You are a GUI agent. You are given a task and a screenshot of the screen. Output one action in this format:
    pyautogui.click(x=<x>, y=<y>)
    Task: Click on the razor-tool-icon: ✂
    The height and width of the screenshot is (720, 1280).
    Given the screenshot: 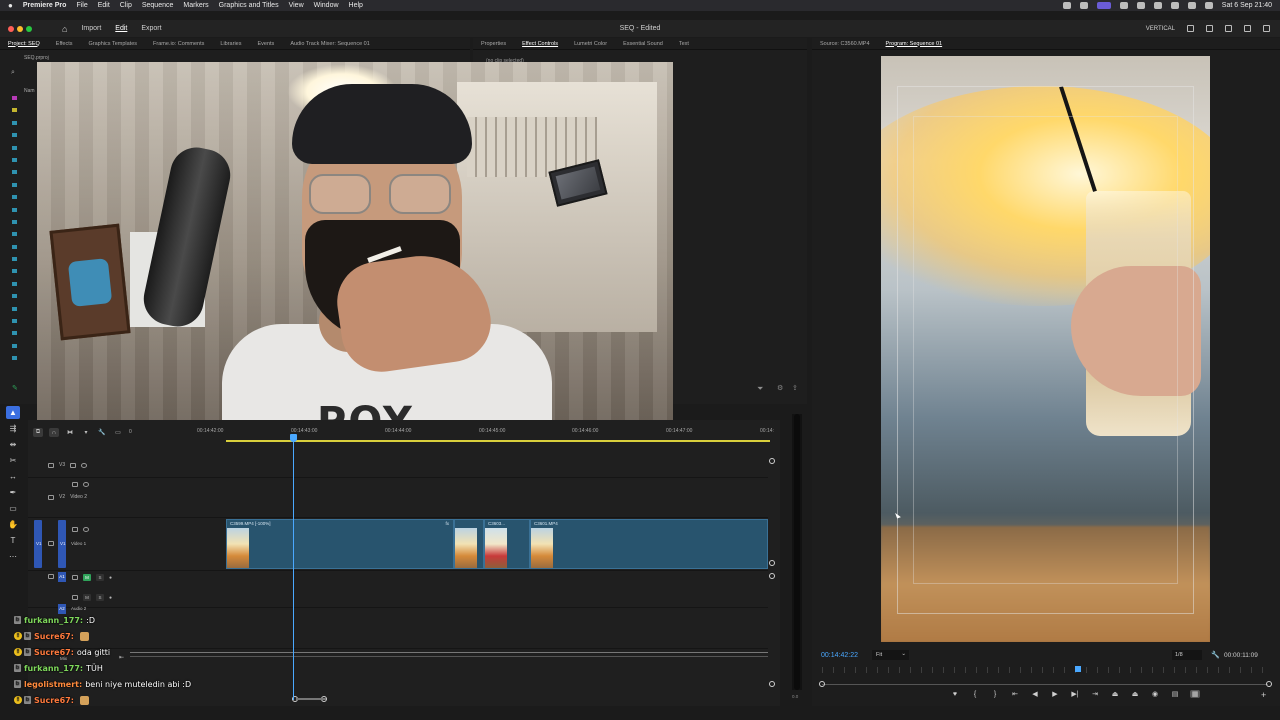 What is the action you would take?
    pyautogui.click(x=13, y=460)
    